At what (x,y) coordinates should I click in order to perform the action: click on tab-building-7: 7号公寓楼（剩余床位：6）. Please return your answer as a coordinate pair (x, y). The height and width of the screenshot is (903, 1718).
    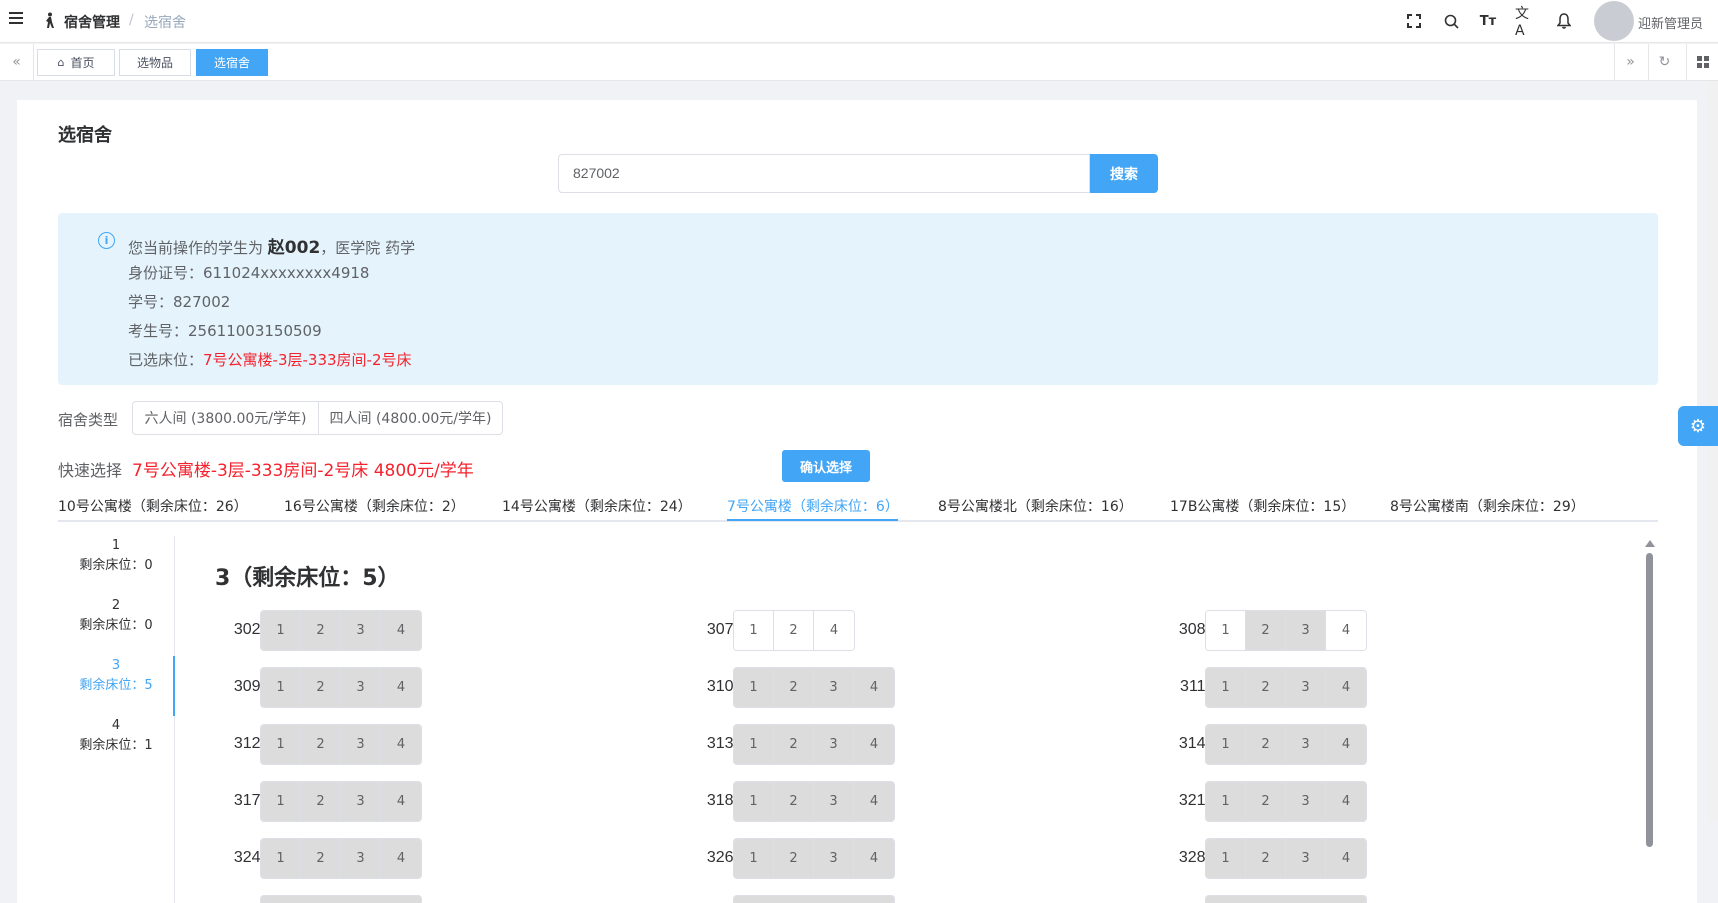
    Looking at the image, I should click on (813, 506).